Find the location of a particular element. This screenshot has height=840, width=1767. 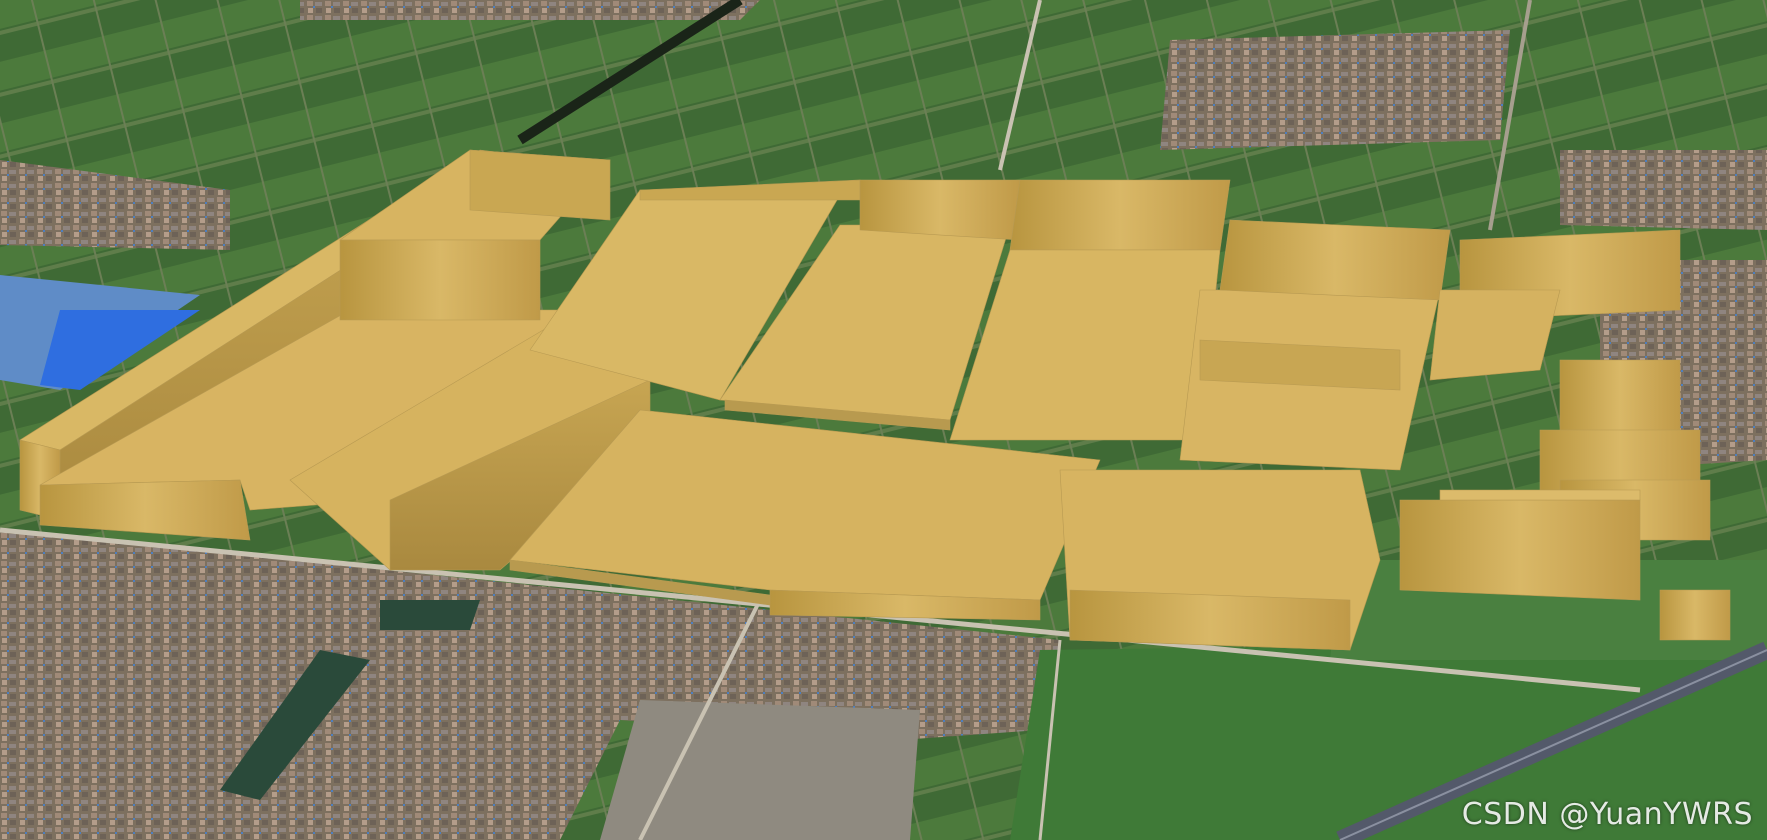

building is located at coordinates (1220, 560).